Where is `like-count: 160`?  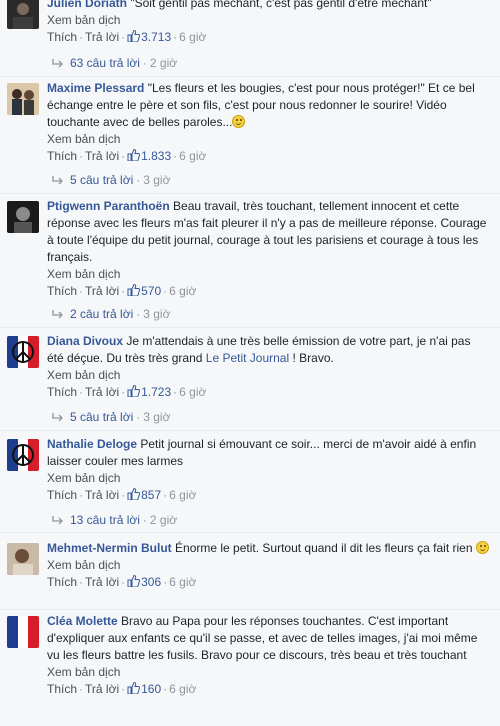 like-count: 160 is located at coordinates (144, 689).